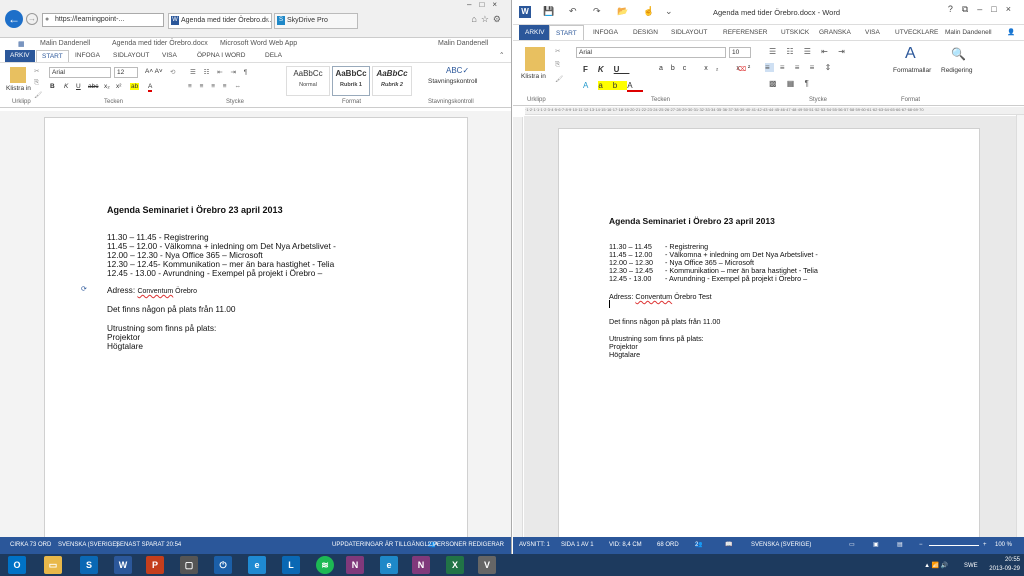 This screenshot has height=576, width=1024. Describe the element at coordinates (392, 81) in the screenshot. I see `style-rubrik2: AaBbCc Rubrik 2` at that location.